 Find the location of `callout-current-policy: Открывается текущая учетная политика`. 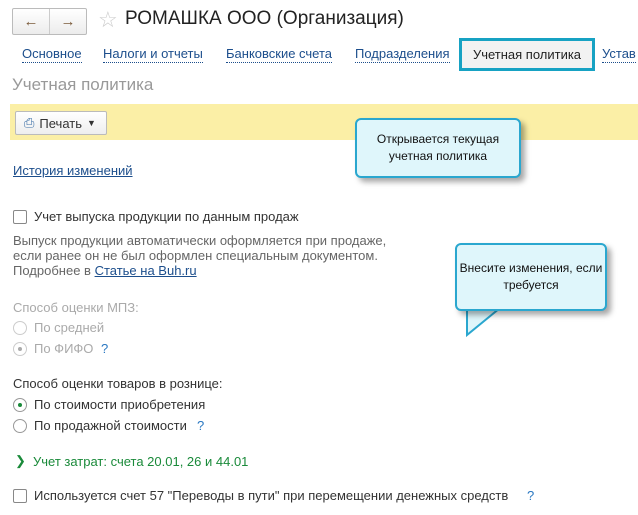

callout-current-policy: Открывается текущая учетная политика is located at coordinates (438, 148).